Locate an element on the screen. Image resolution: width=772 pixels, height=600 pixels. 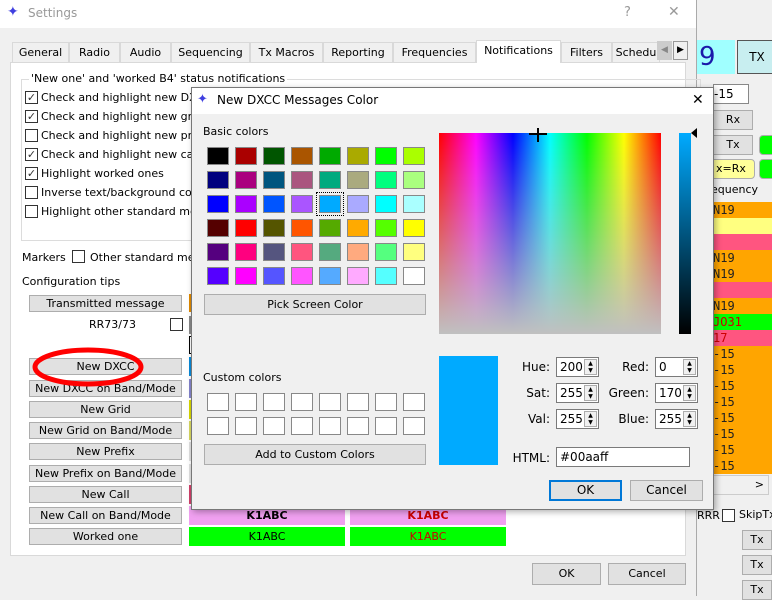
val-spinbox: 255 ▲ ▼ is located at coordinates (577, 419).